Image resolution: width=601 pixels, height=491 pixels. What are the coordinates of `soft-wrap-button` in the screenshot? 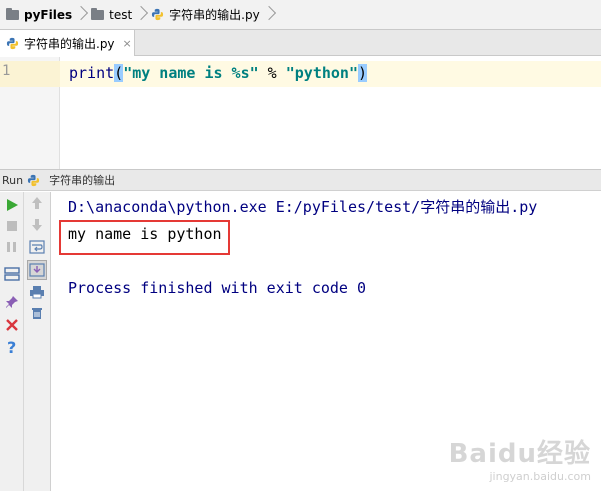 It's located at (37, 247).